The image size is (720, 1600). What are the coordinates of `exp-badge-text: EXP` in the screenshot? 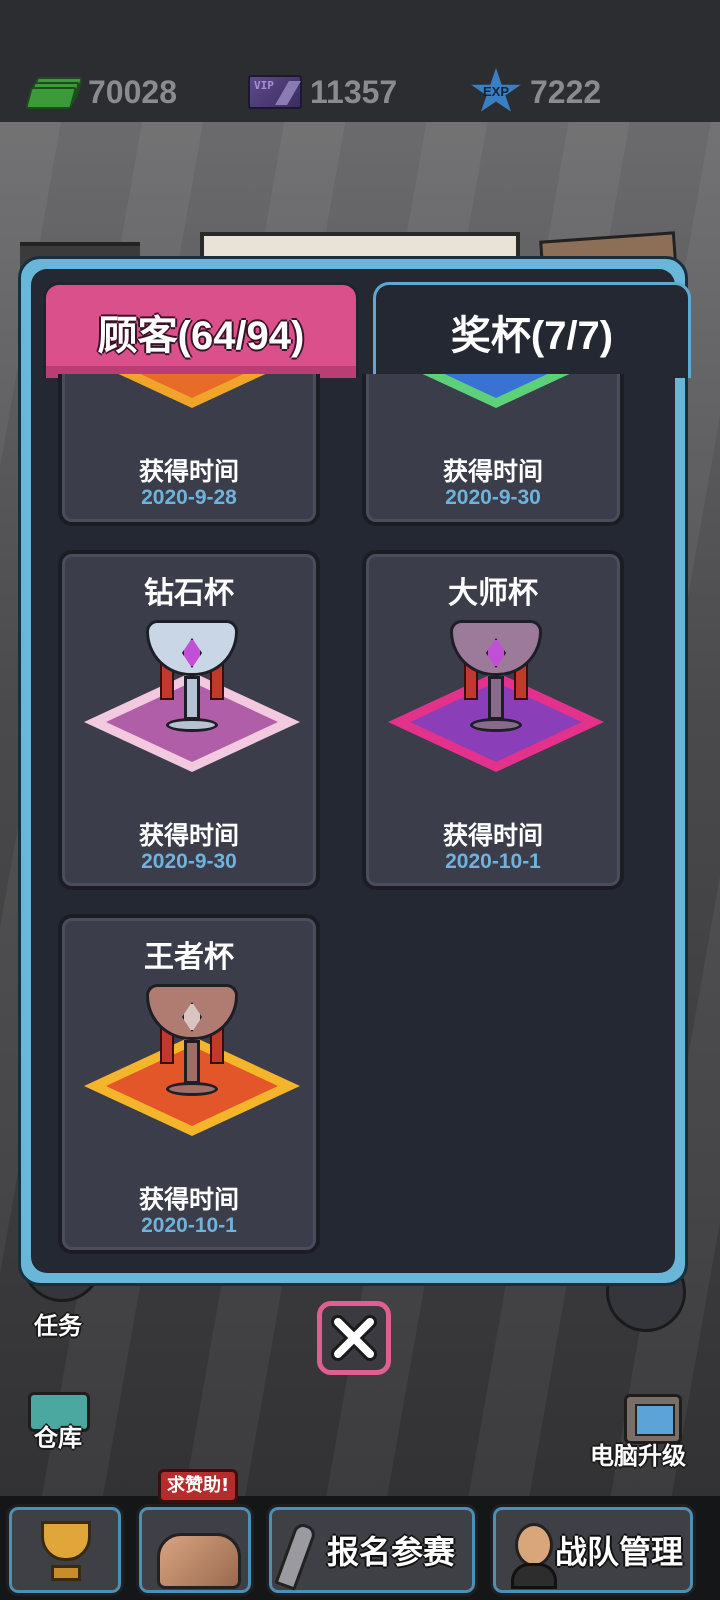 It's located at (495, 91).